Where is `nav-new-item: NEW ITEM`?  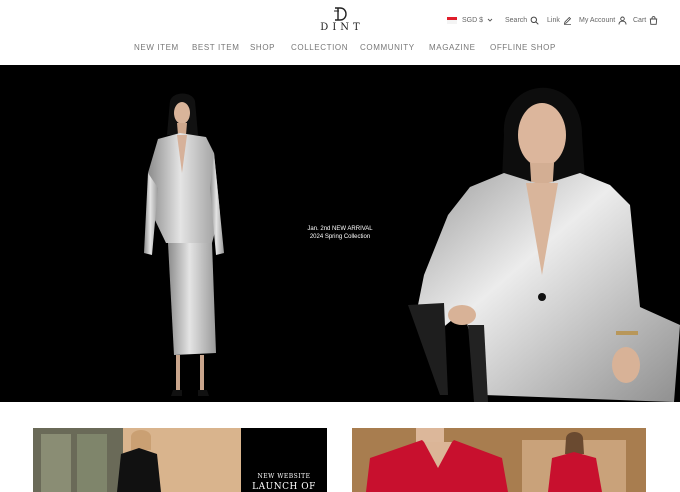
nav-new-item: NEW ITEM is located at coordinates (156, 47).